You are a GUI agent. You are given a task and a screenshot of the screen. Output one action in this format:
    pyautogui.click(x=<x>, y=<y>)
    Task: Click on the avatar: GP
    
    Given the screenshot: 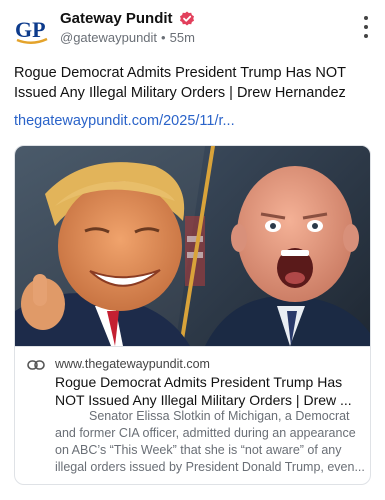 What is the action you would take?
    pyautogui.click(x=32, y=30)
    